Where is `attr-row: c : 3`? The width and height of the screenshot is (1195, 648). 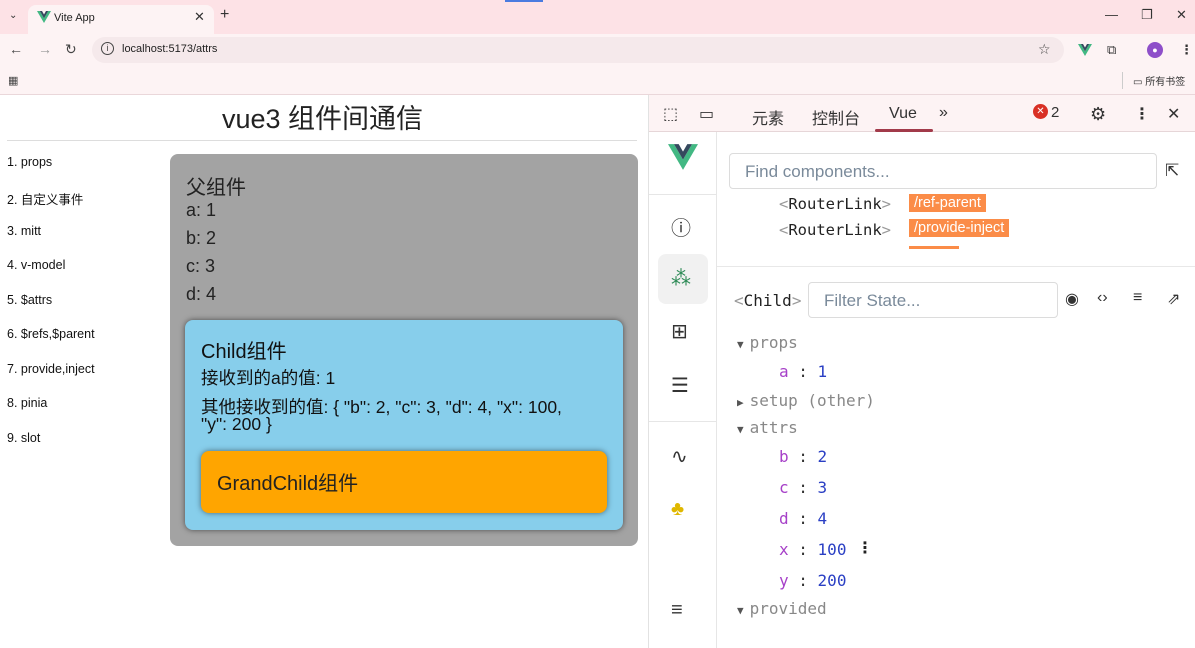
attr-row: c : 3 is located at coordinates (803, 487).